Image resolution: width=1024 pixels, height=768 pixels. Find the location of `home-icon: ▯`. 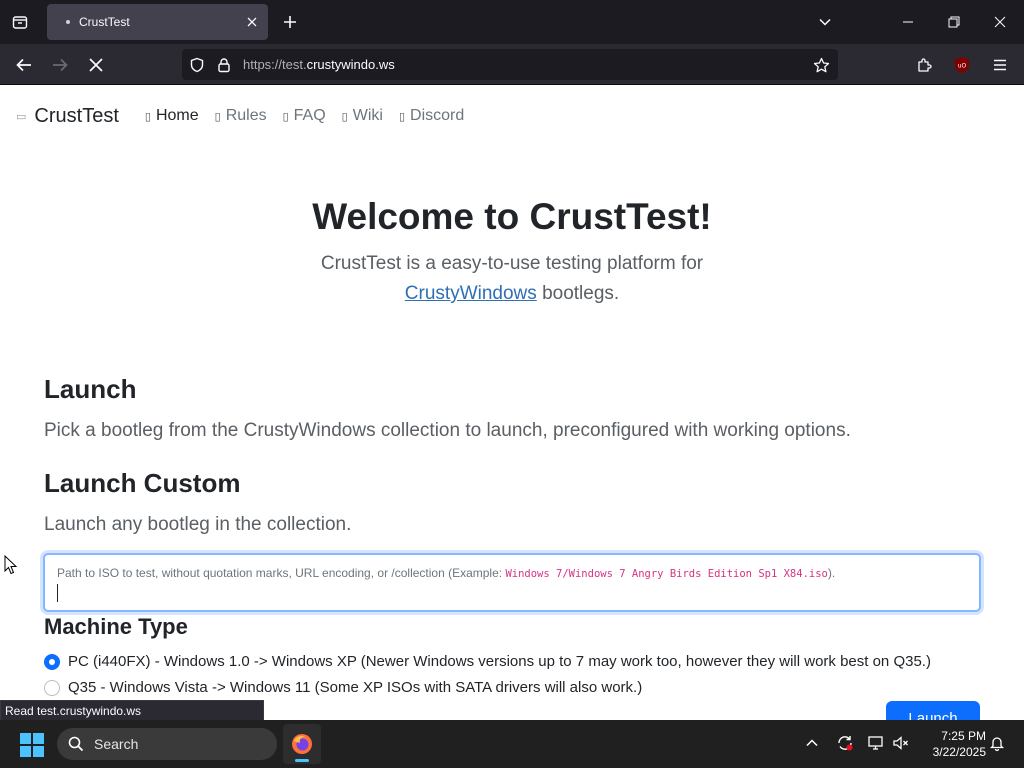

home-icon: ▯ is located at coordinates (147, 116).